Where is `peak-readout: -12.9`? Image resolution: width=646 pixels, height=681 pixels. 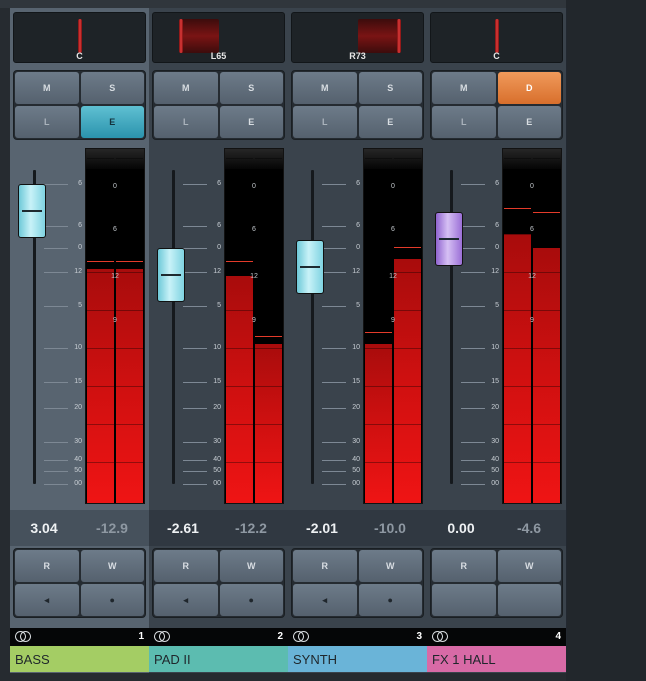 peak-readout: -12.9 is located at coordinates (112, 528).